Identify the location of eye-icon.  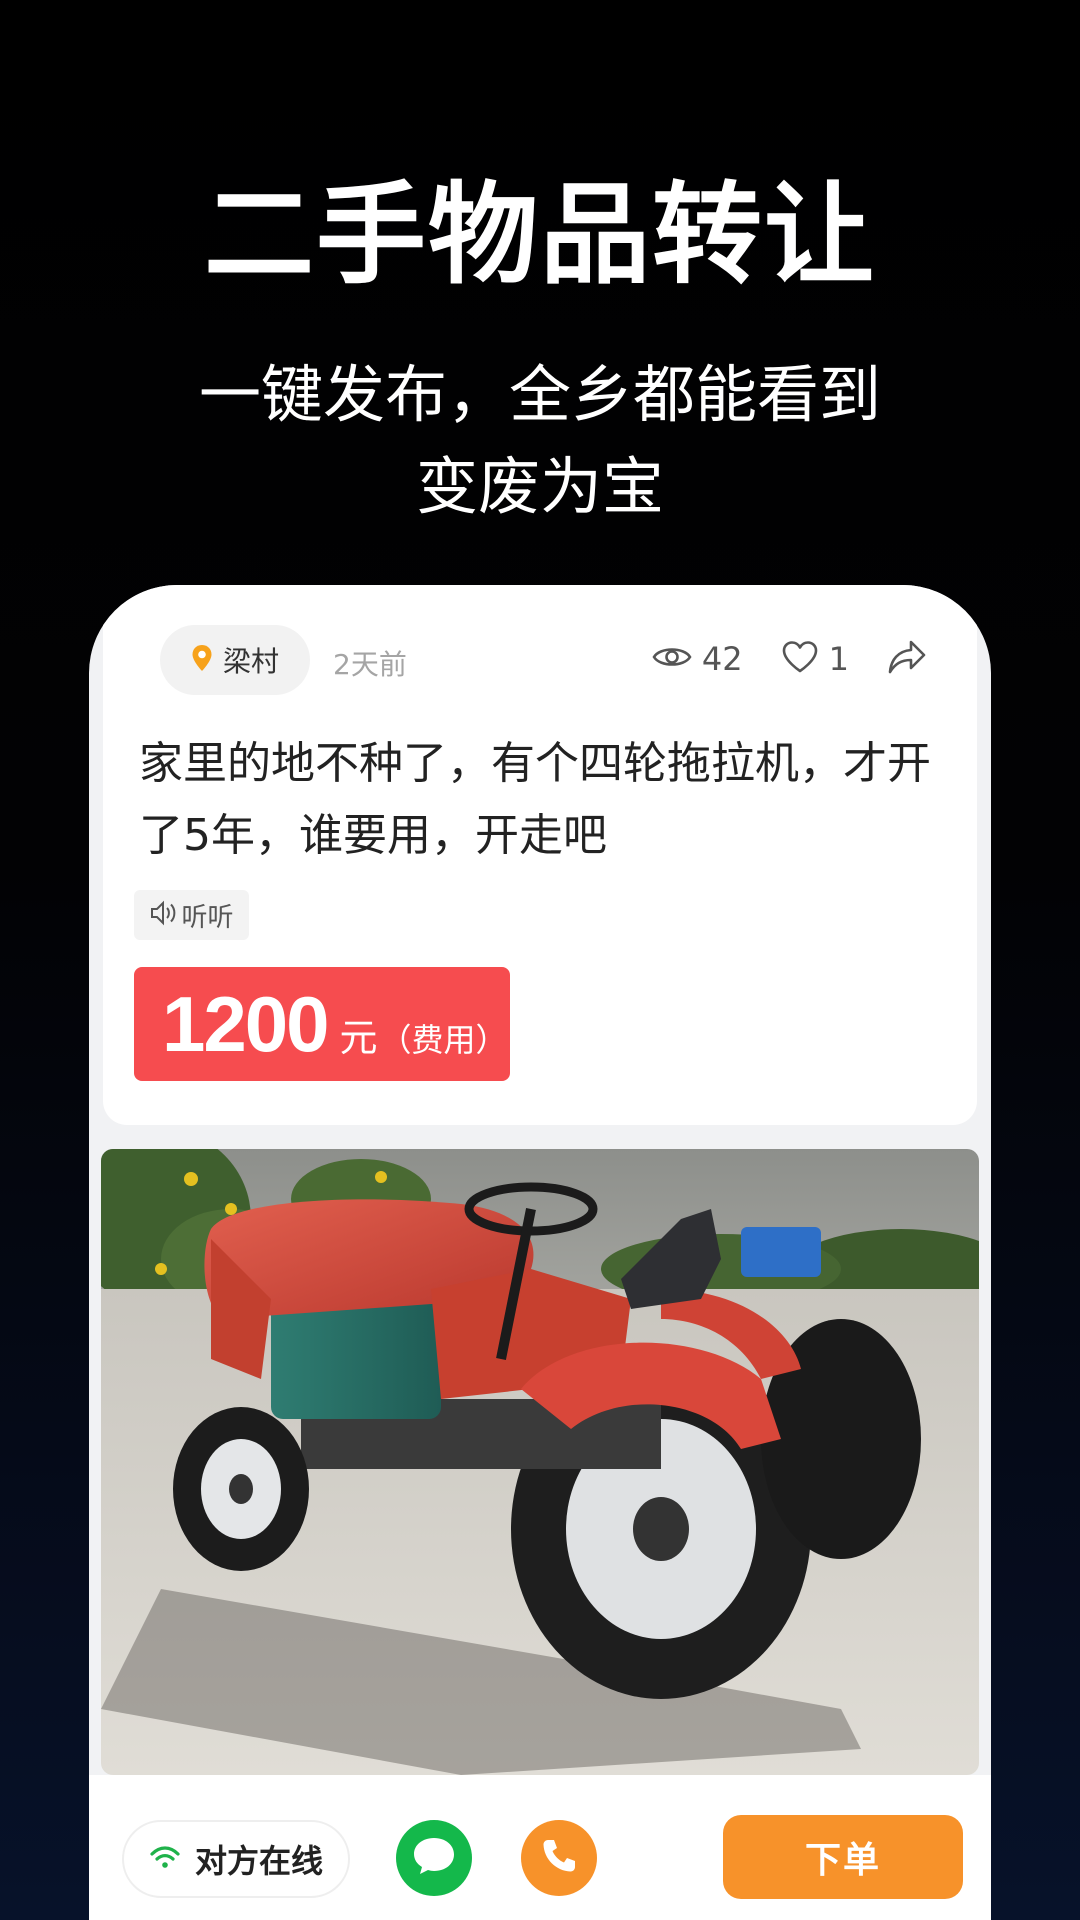
(672, 659).